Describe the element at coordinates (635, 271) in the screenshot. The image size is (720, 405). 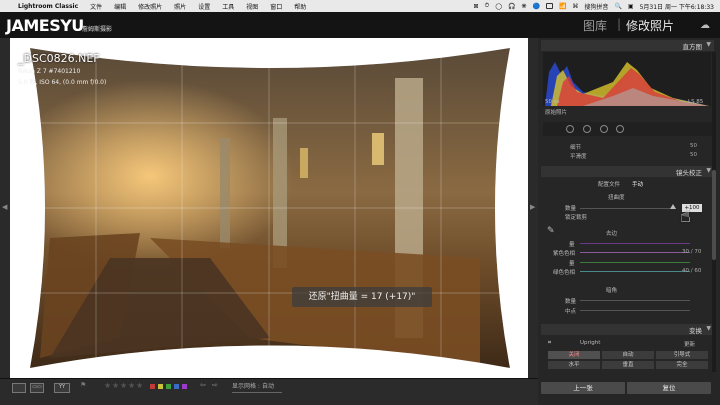
I see `green-hue-slider` at that location.